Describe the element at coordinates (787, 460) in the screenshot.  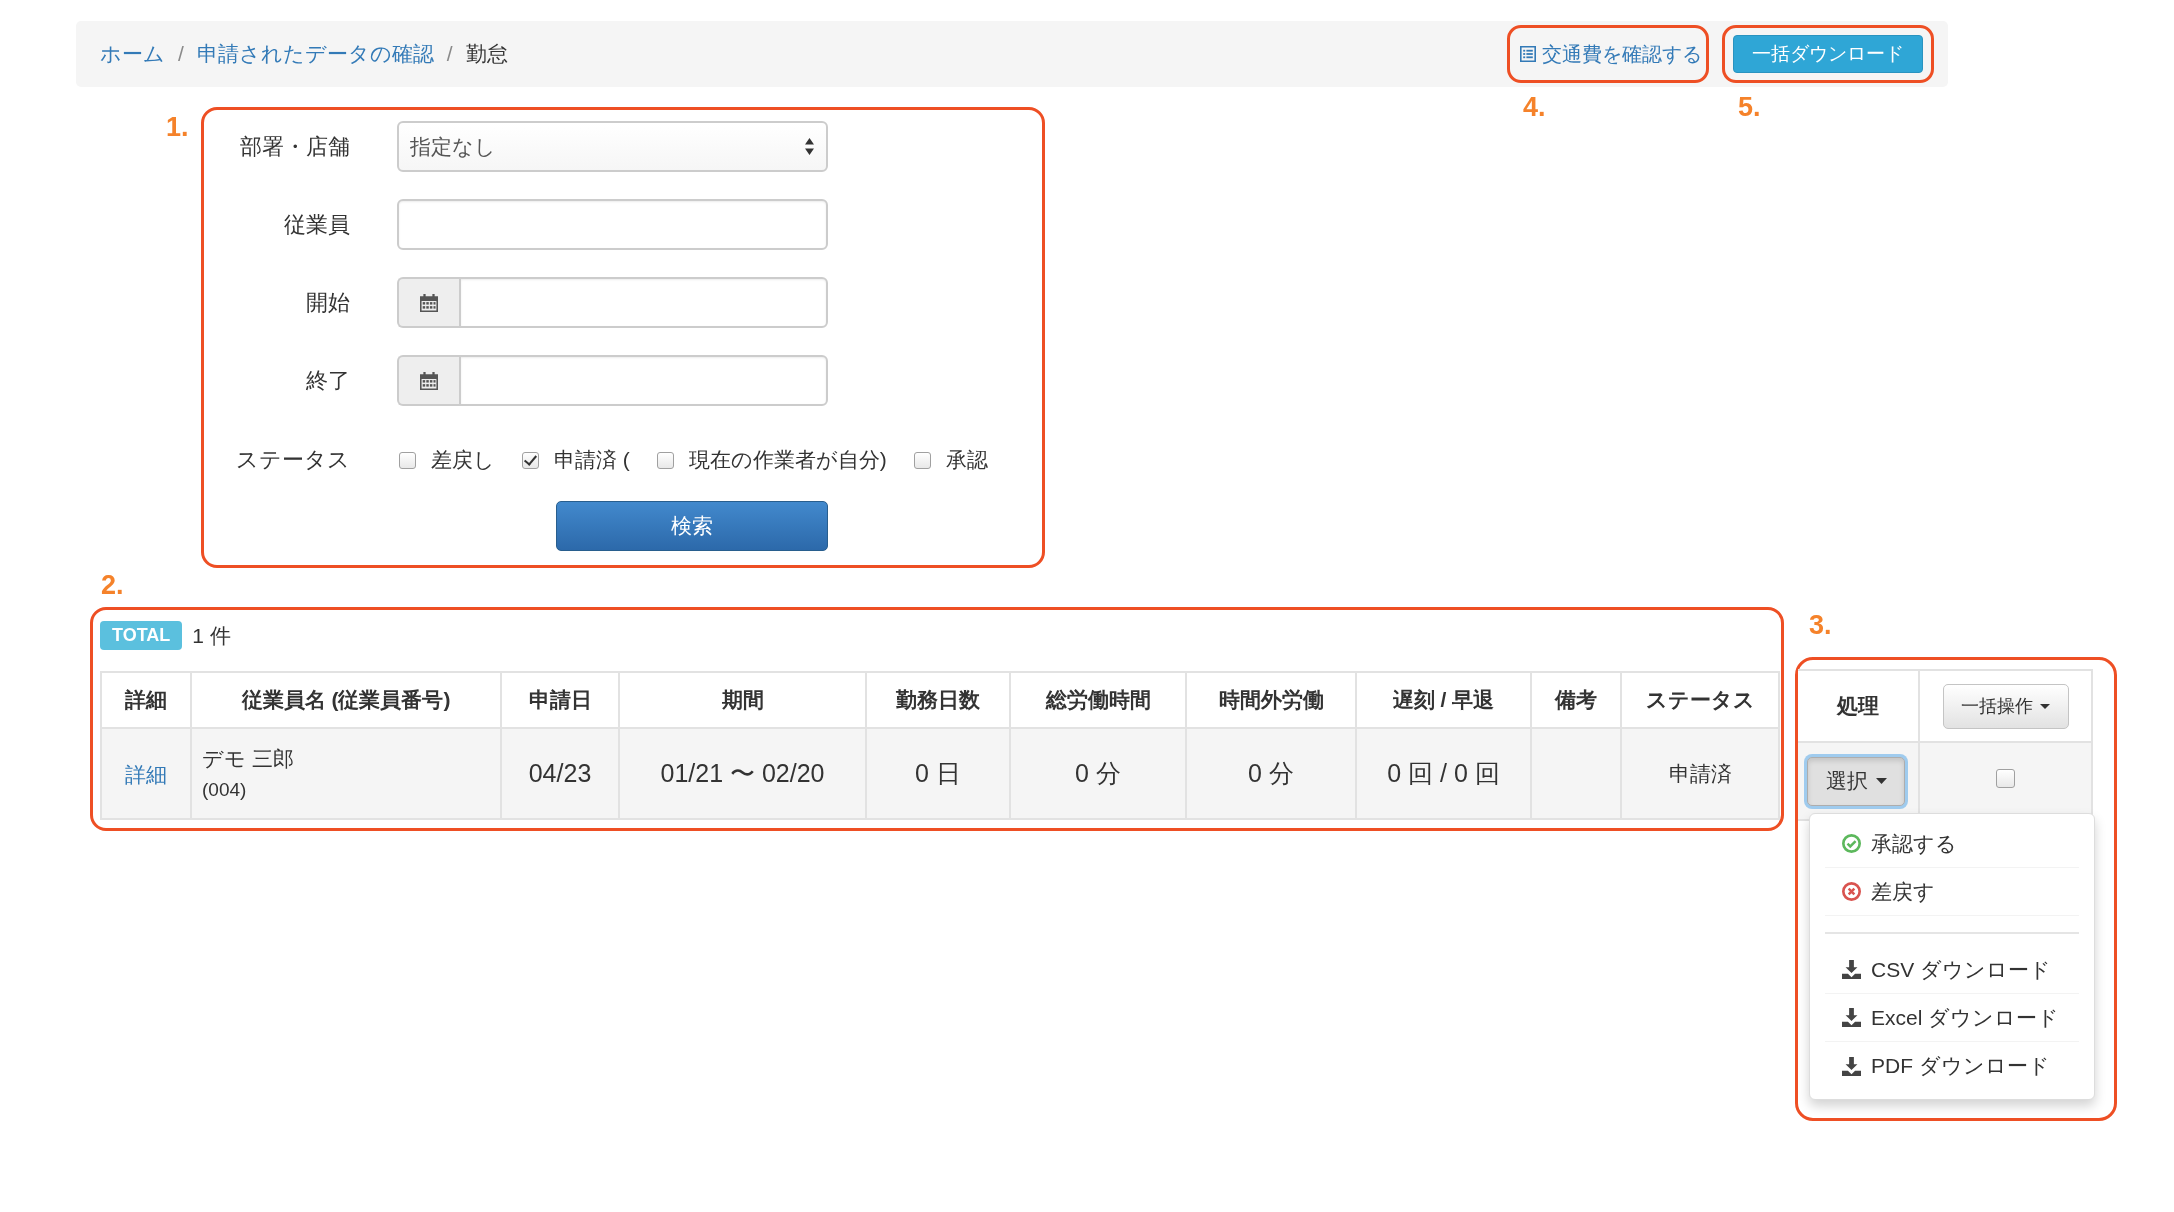
I see `checkbox-label: 現在の作業者が自分)` at that location.